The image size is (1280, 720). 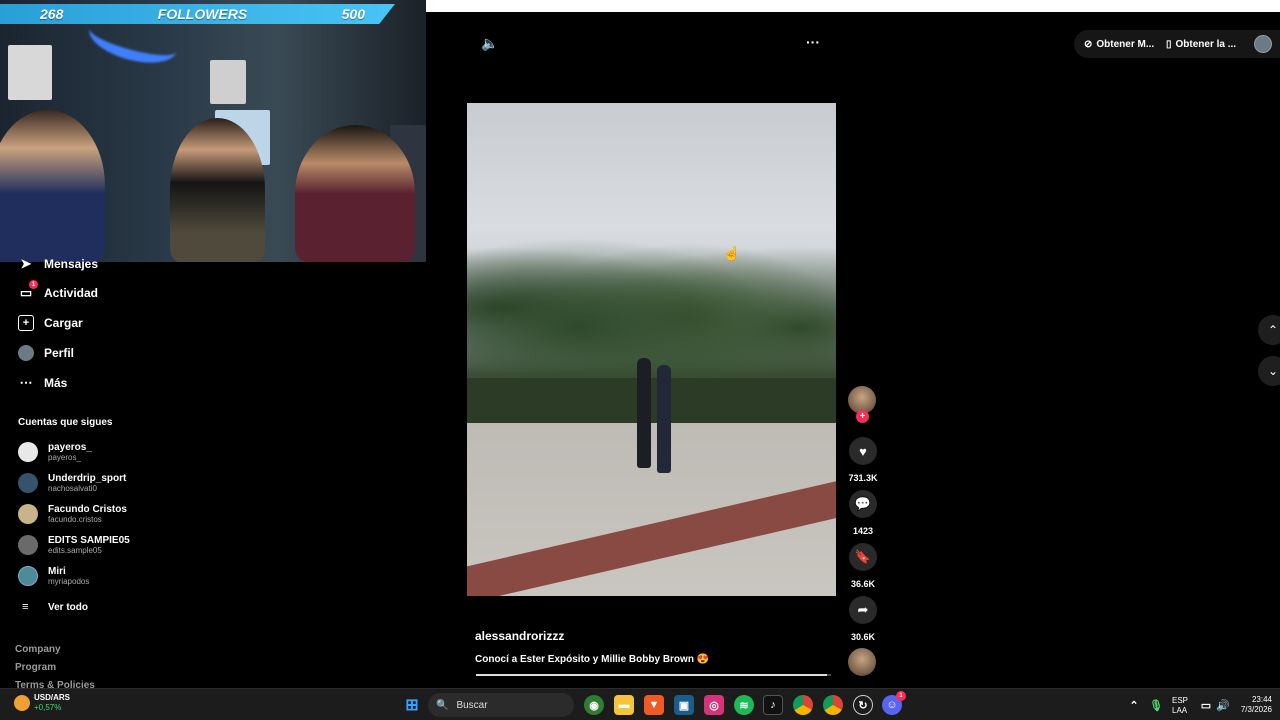 I want to click on discord-icon: ☺ 1, so click(x=894, y=703).